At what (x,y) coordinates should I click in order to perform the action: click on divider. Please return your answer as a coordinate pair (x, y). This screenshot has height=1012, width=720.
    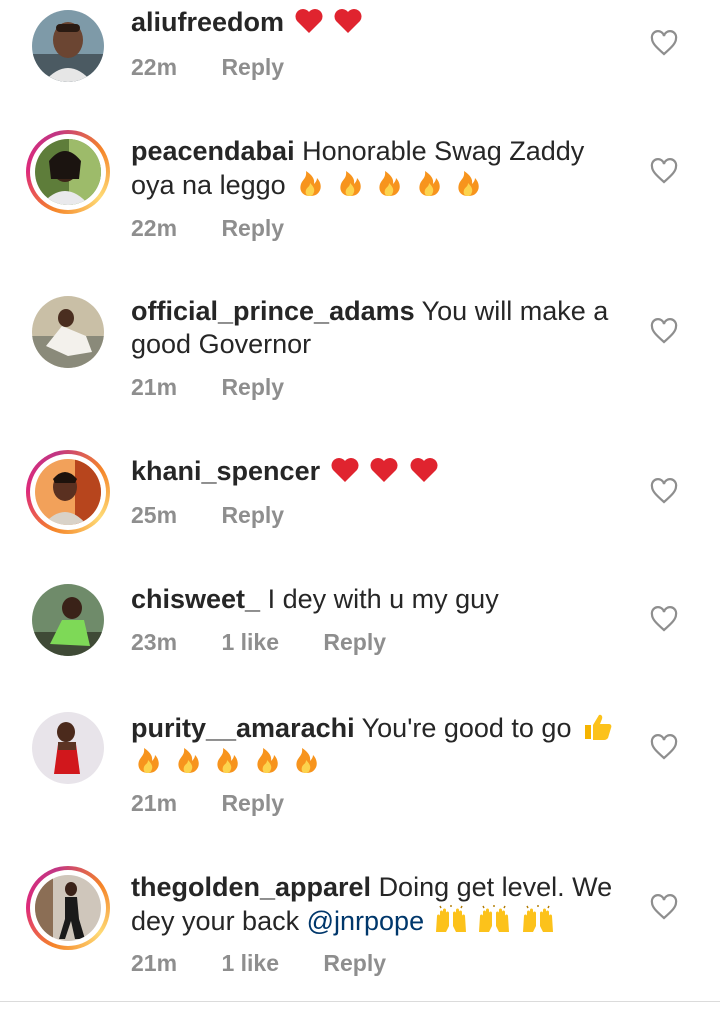
    Looking at the image, I should click on (360, 1001).